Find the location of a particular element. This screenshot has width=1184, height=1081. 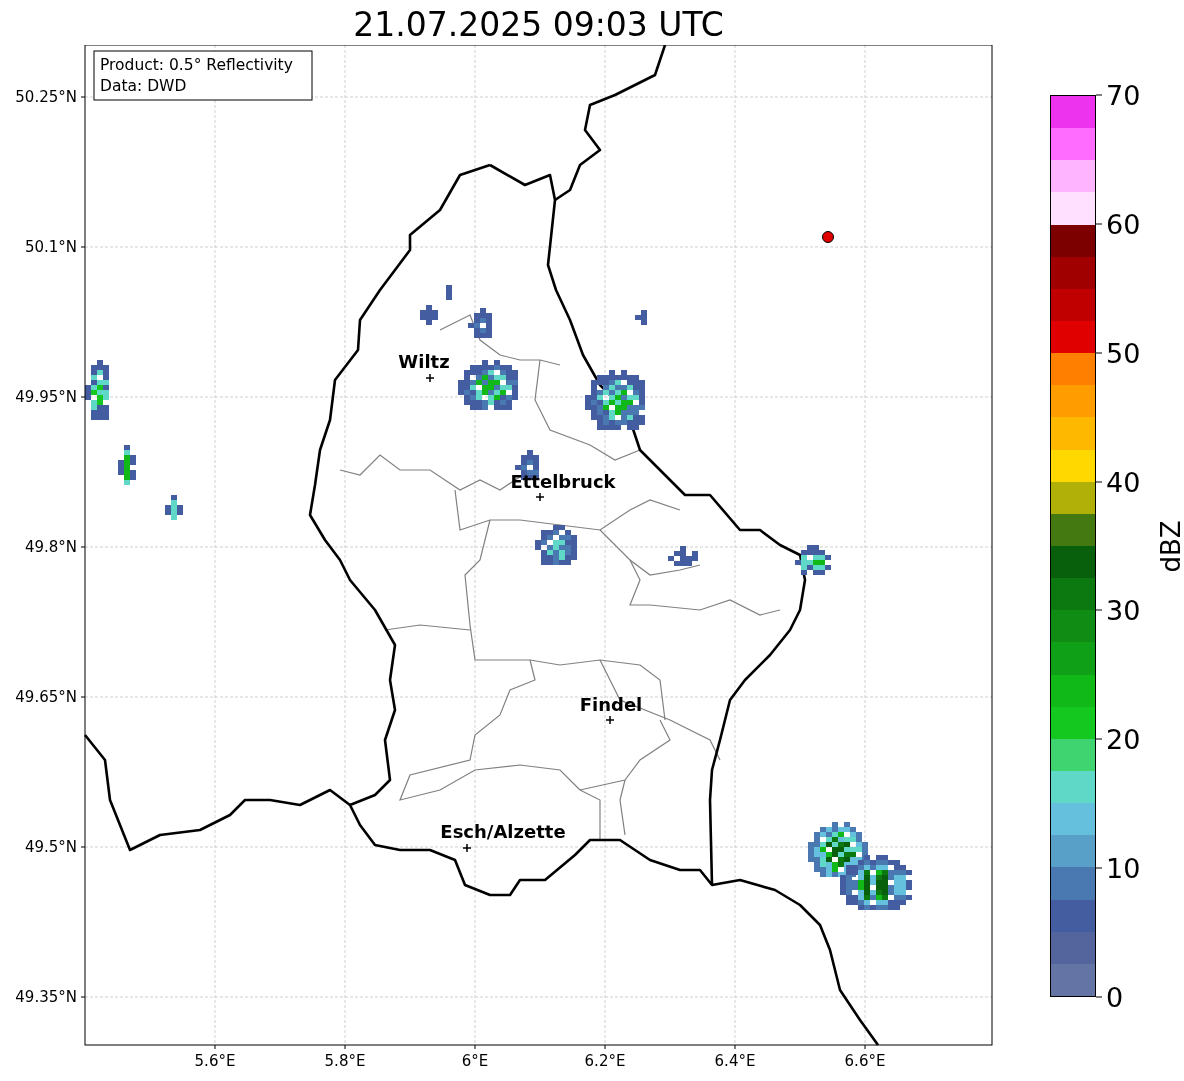

colorbar-tick-label: 70 is located at coordinates (1123, 95).